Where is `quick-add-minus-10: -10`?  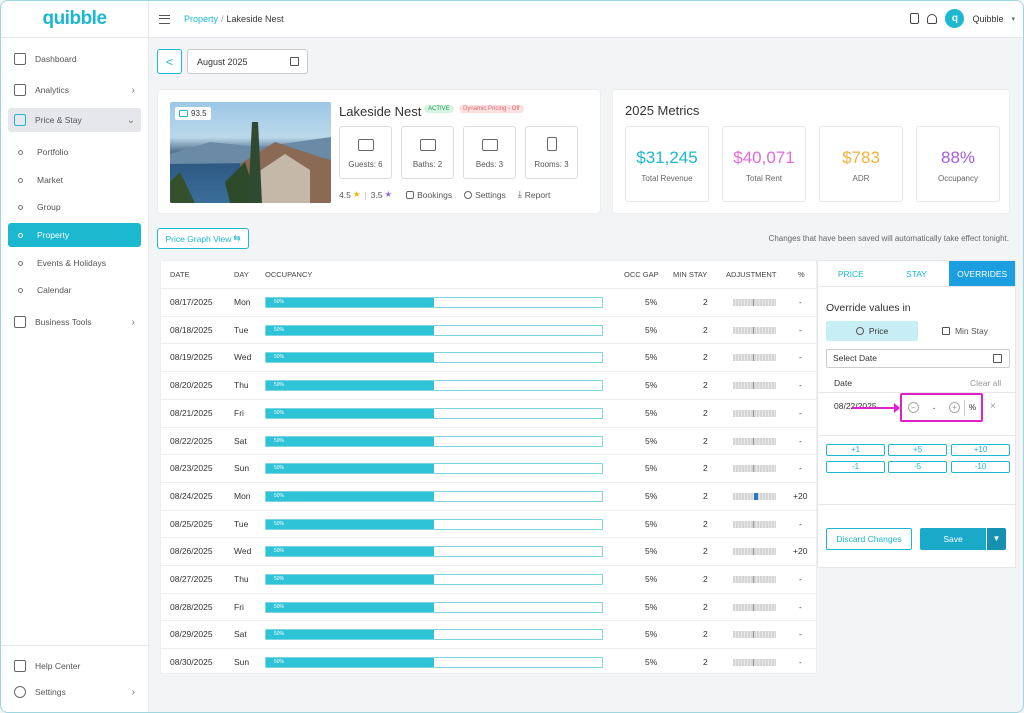
quick-add-minus-10: -10 is located at coordinates (980, 467).